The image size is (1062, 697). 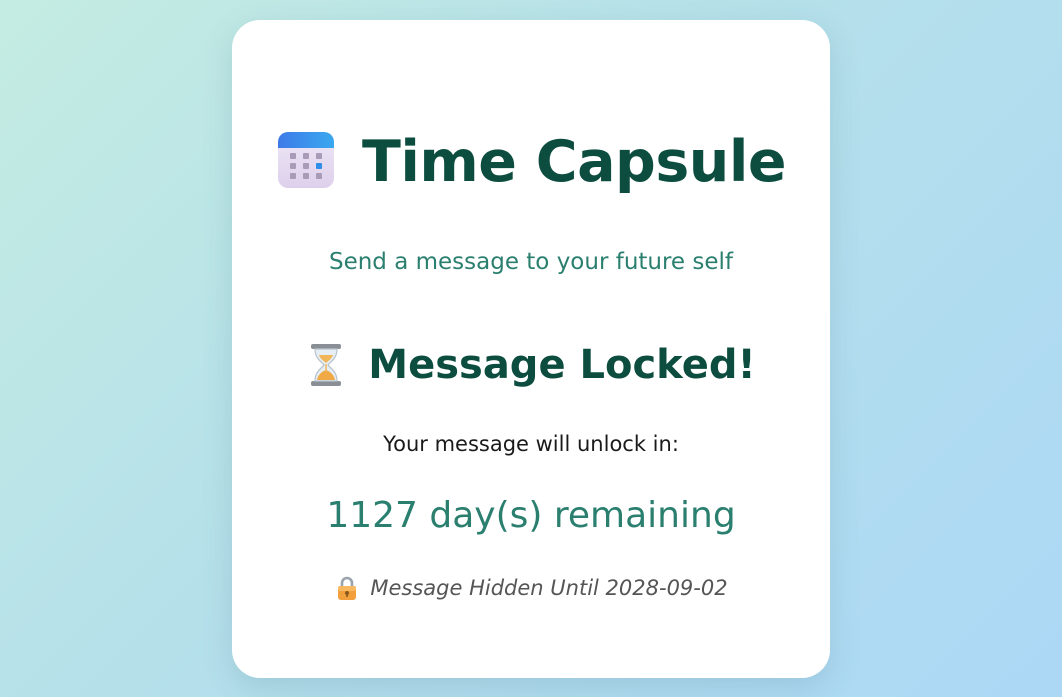 I want to click on hidden-until-text: Message Hidden Until 2028-09-02, so click(x=549, y=587).